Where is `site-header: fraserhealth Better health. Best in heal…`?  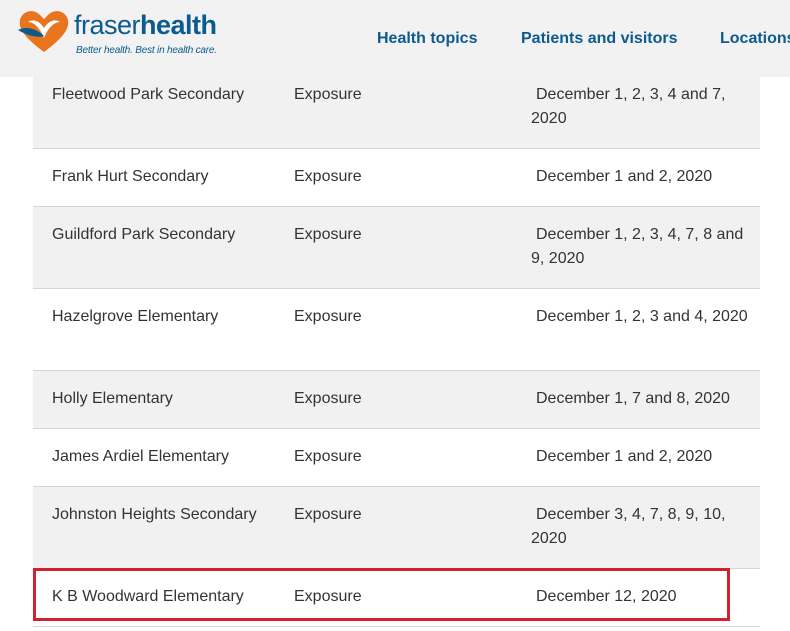
site-header: fraserhealth Better health. Best in heal… is located at coordinates (395, 38).